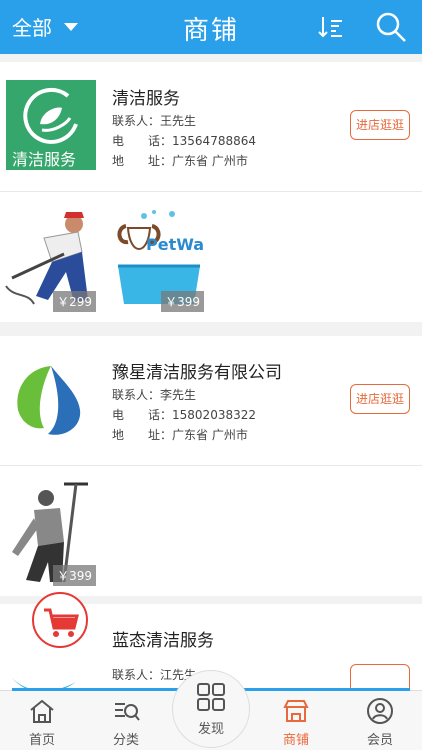 The height and width of the screenshot is (750, 422). What do you see at coordinates (175, 244) in the screenshot?
I see `petwash-brand: PetWash` at bounding box center [175, 244].